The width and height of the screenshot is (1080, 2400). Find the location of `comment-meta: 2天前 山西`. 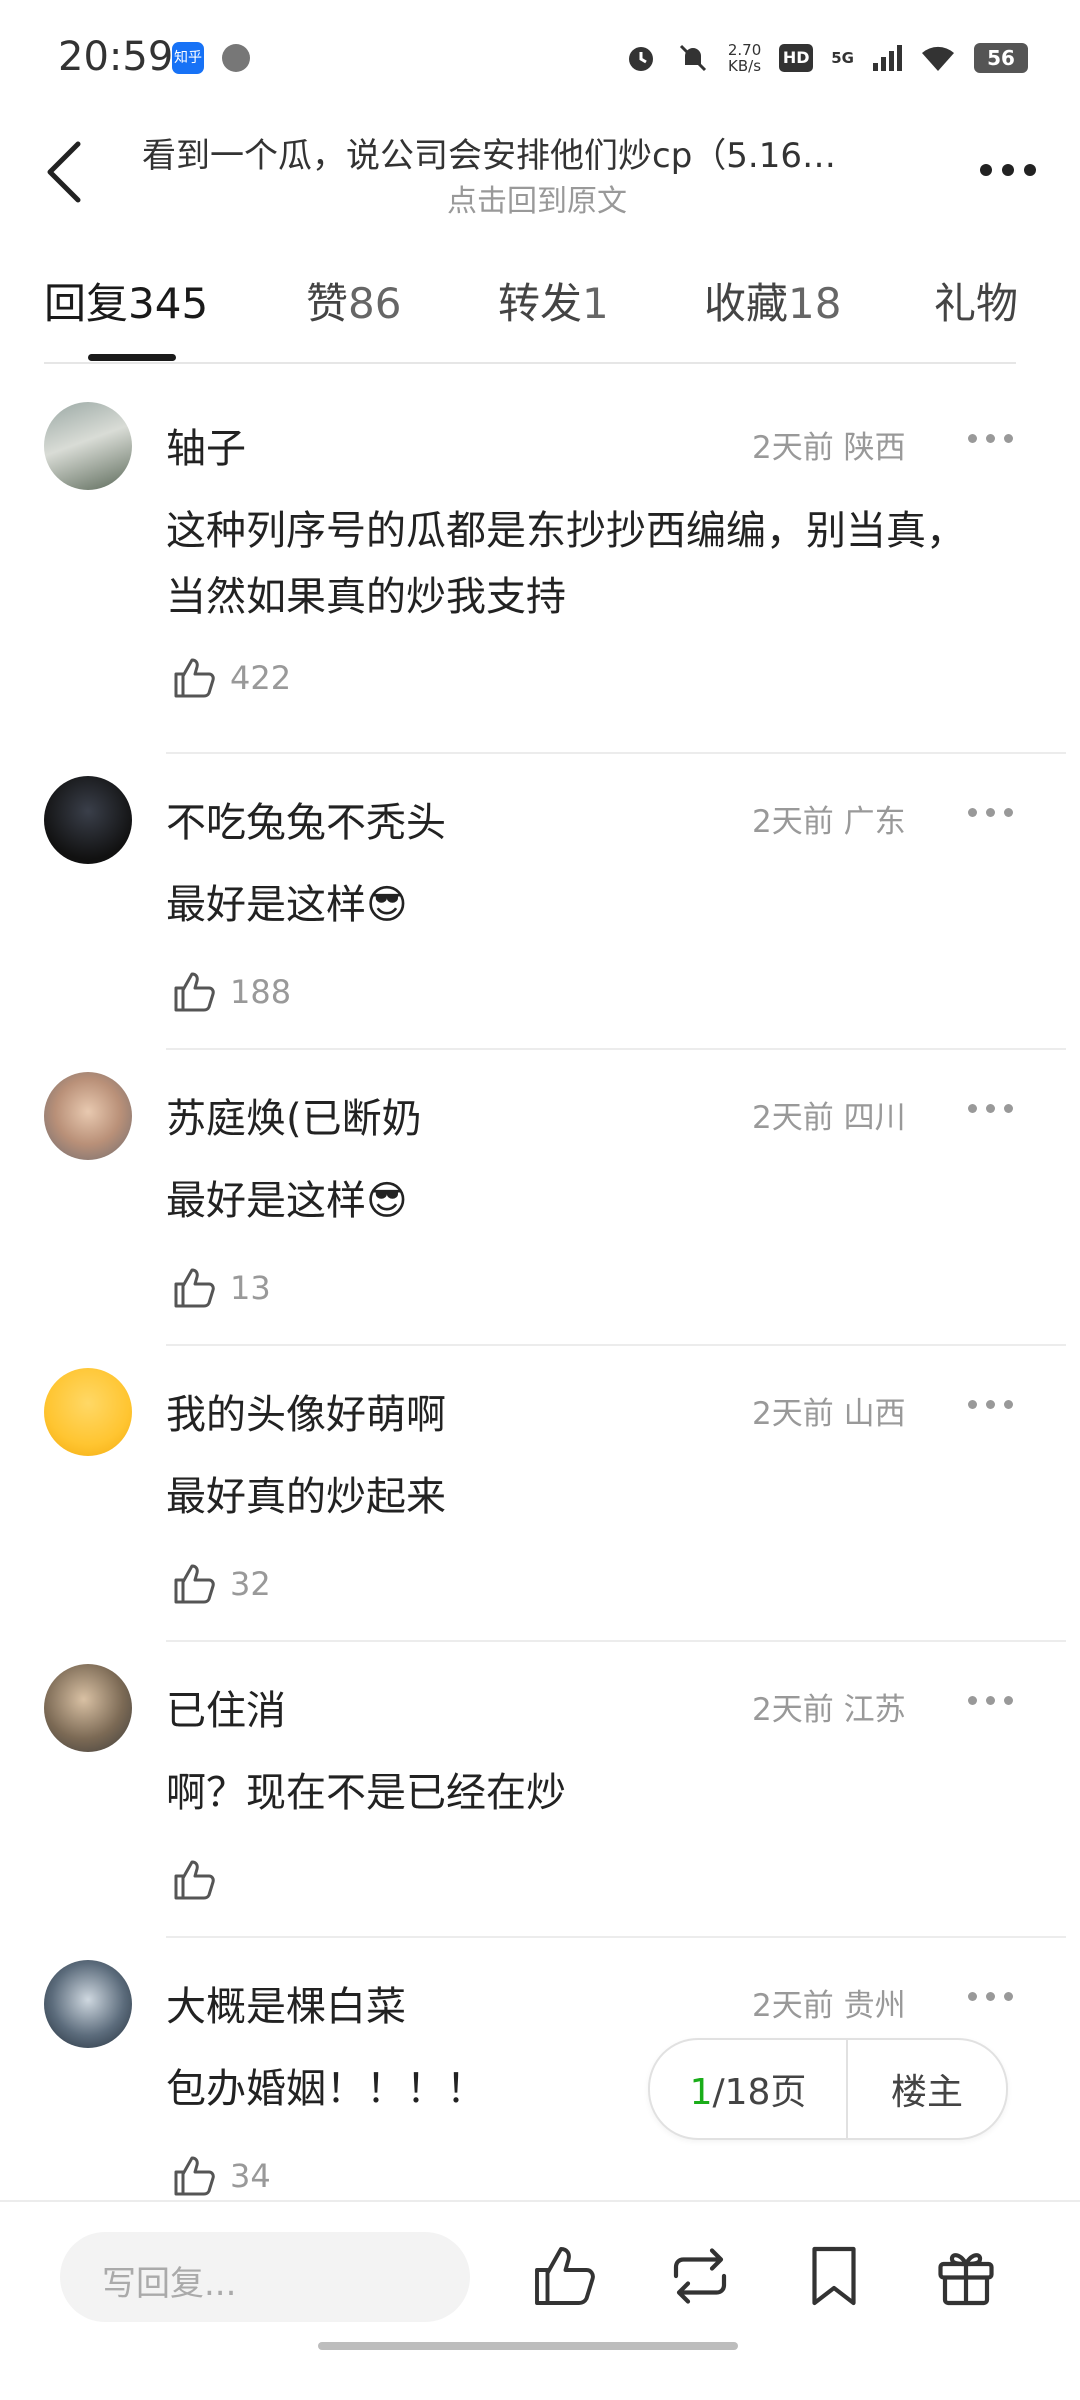

comment-meta: 2天前 山西 is located at coordinates (829, 1410).